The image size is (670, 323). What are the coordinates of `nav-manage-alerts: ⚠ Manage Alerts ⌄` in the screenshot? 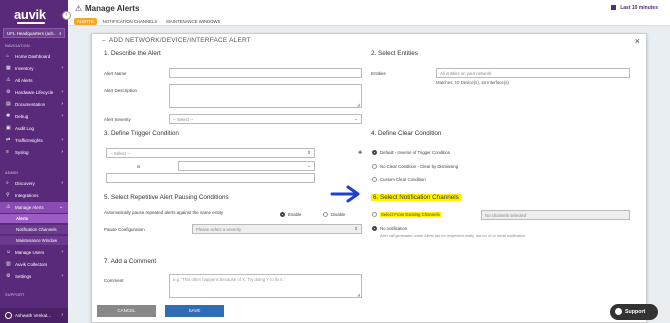 It's located at (34, 207).